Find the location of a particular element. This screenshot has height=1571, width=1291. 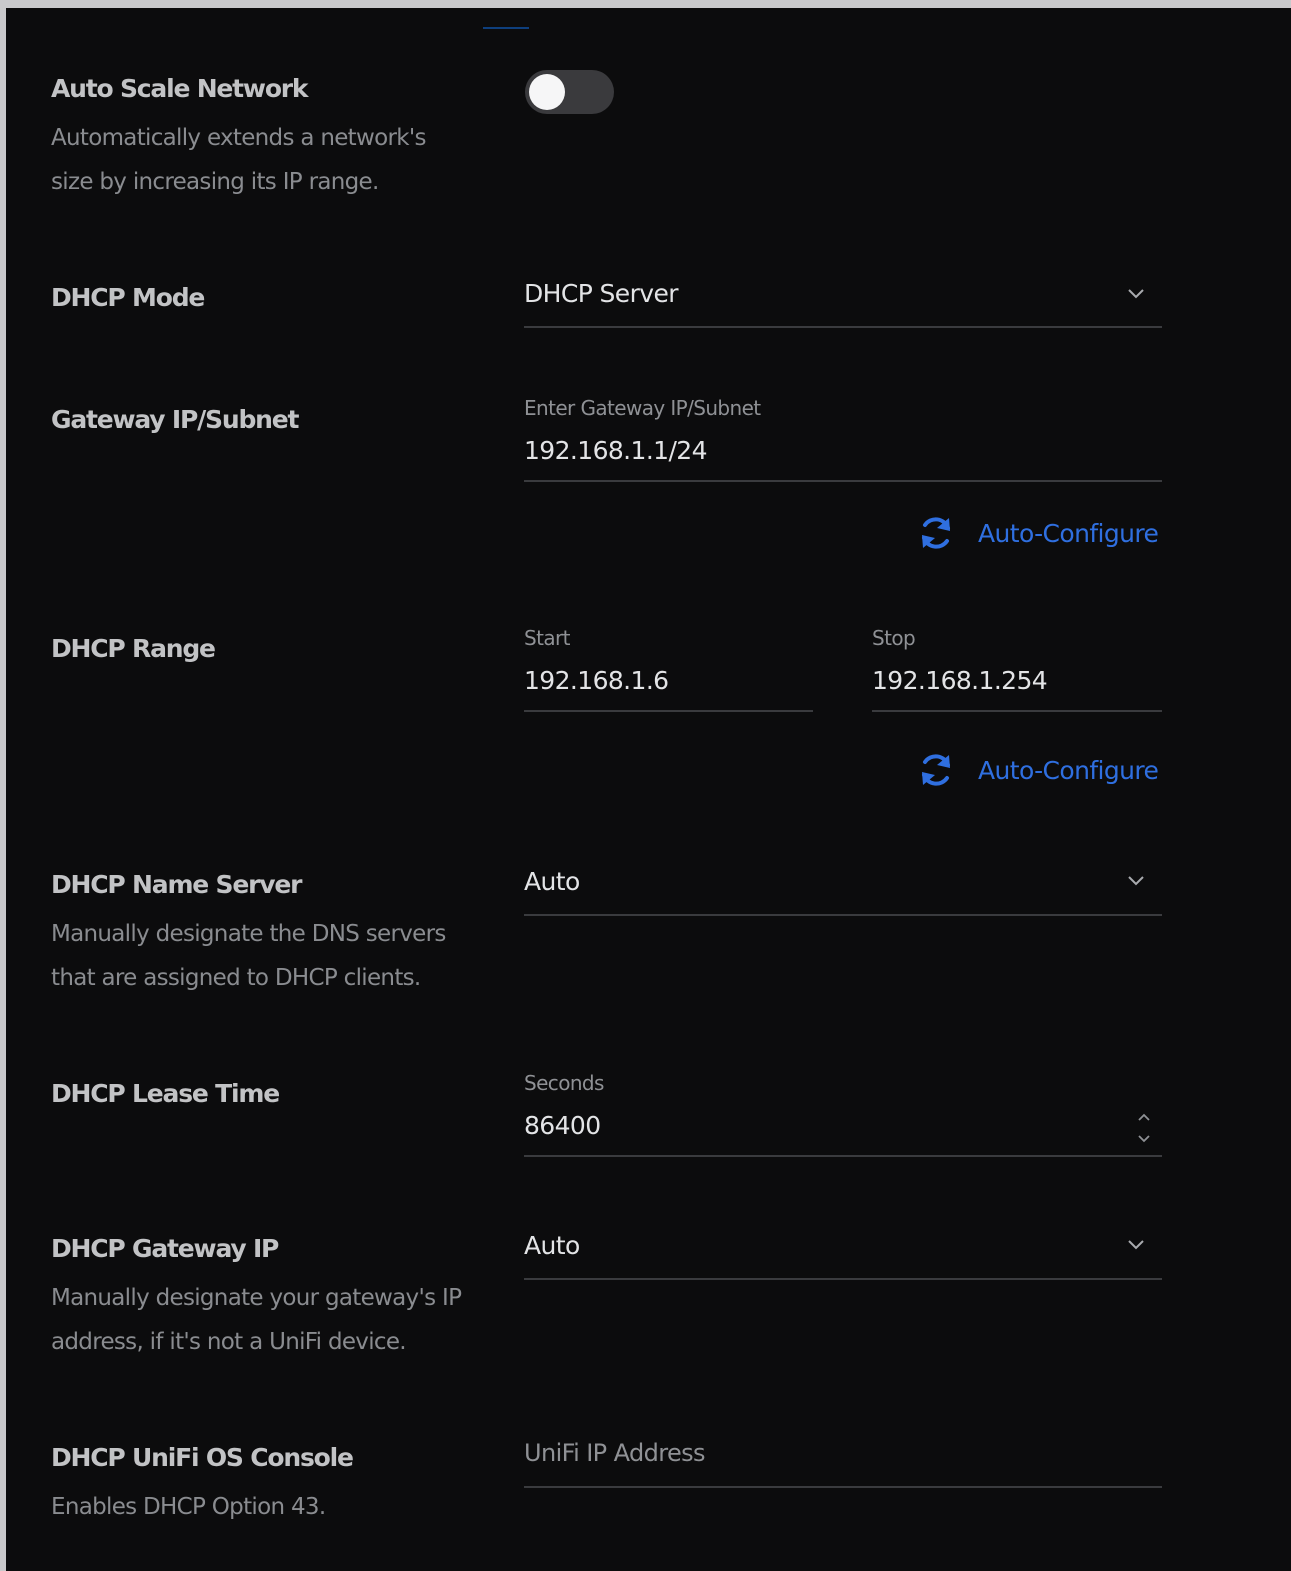

dhcp-range-start-value: 192.168.1.6 is located at coordinates (596, 680).